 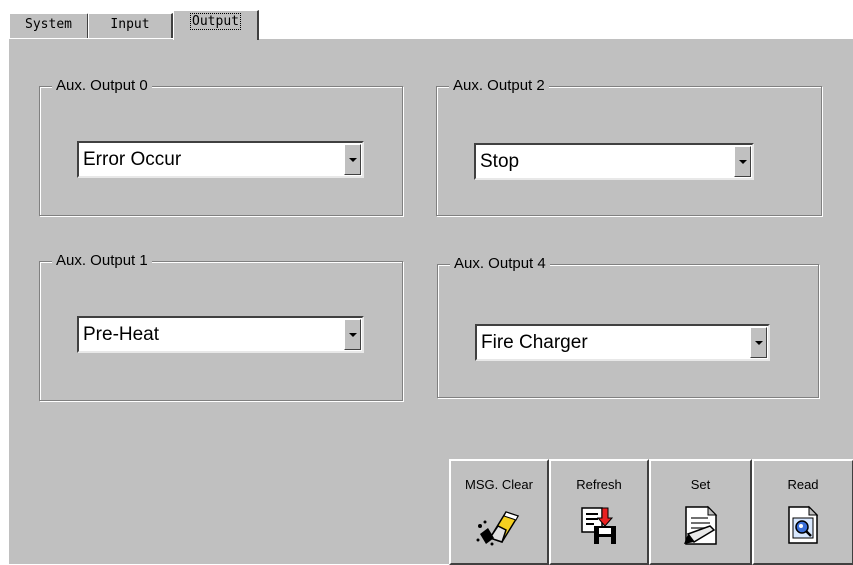 What do you see at coordinates (499, 484) in the screenshot?
I see `msg-clear-label: MSG. Clear` at bounding box center [499, 484].